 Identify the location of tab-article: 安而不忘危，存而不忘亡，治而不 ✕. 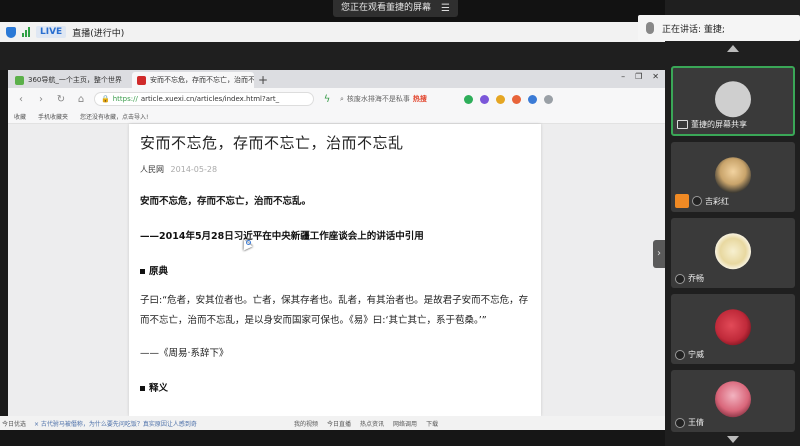
(193, 80).